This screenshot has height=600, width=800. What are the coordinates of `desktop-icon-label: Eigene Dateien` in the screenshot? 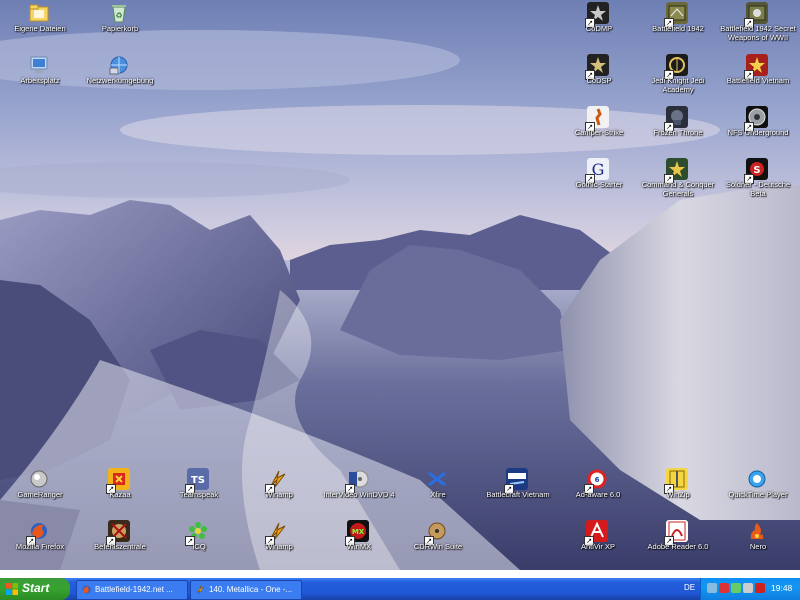 It's located at (40, 28).